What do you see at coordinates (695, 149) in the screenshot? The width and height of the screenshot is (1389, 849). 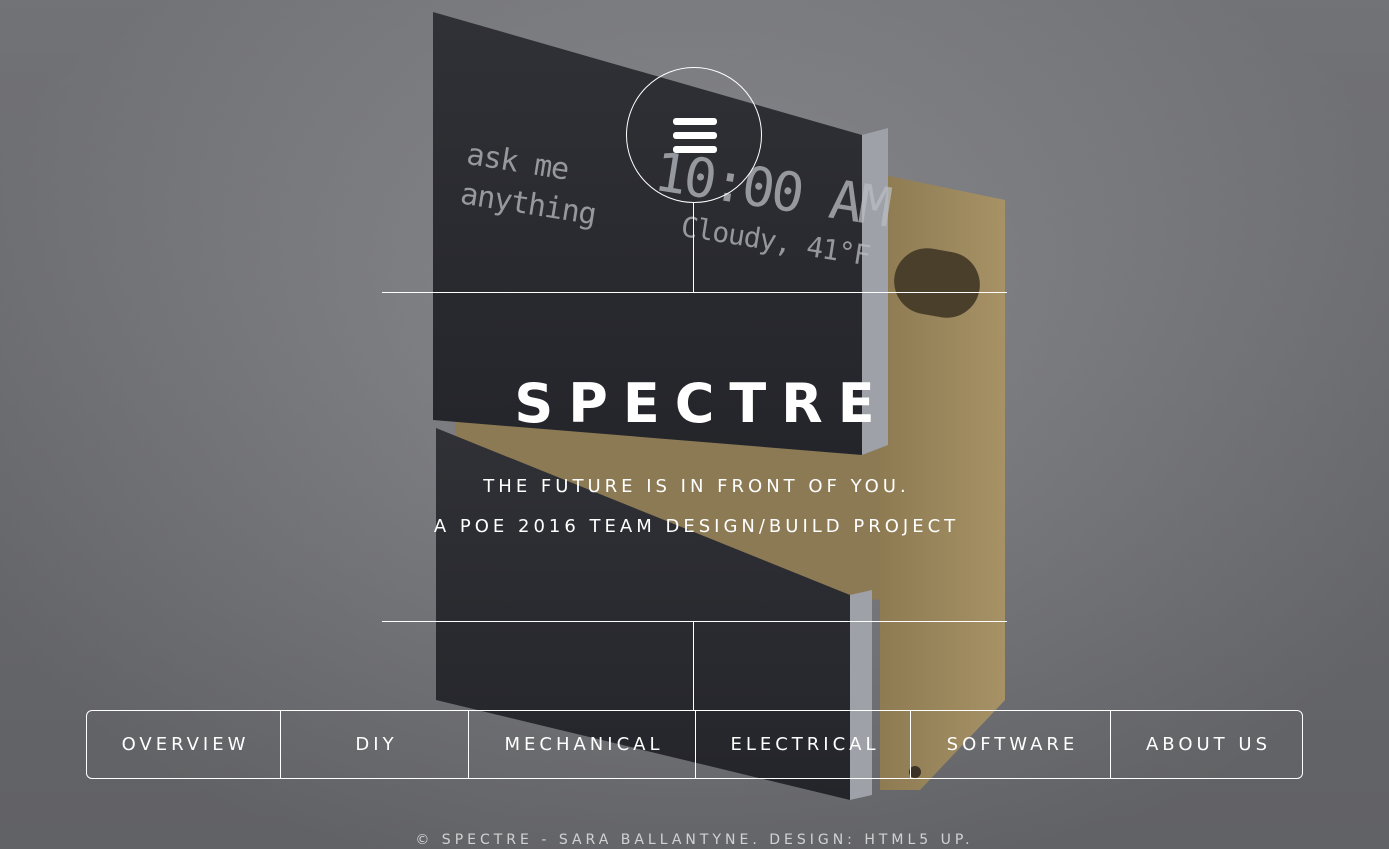 I see `menu-bar-bottom` at bounding box center [695, 149].